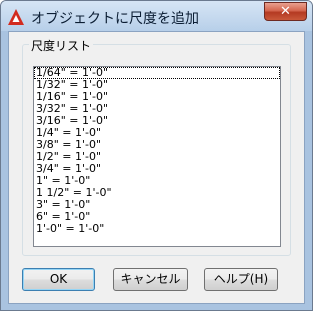  I want to click on ok-button: OK, so click(58, 279).